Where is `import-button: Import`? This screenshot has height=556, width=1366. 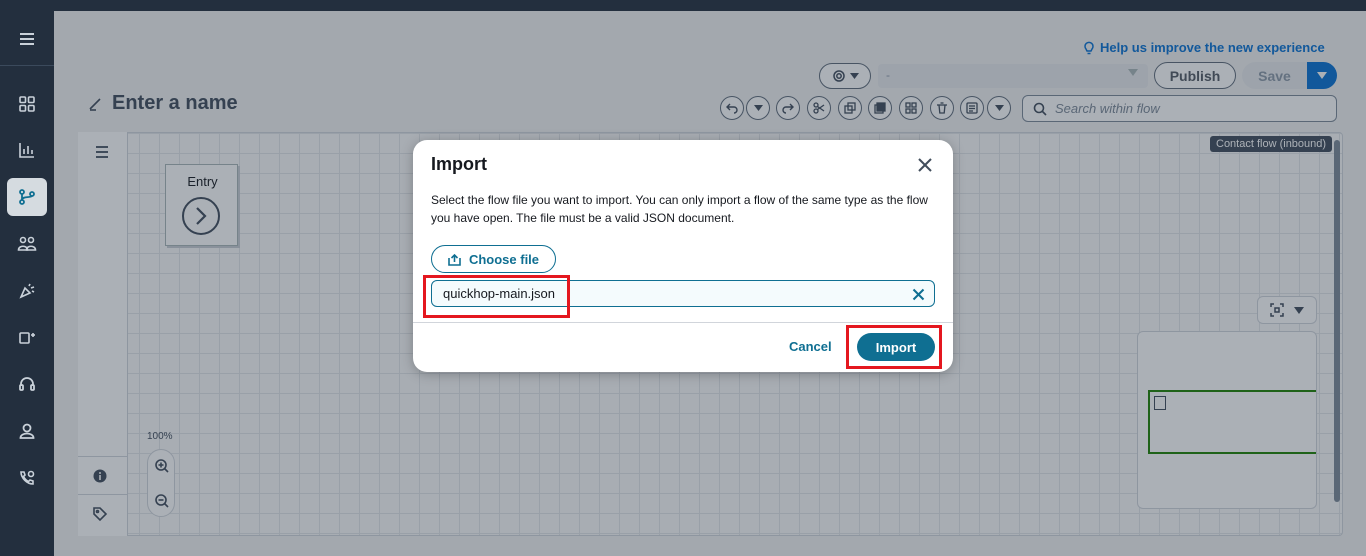
import-button: Import is located at coordinates (896, 347).